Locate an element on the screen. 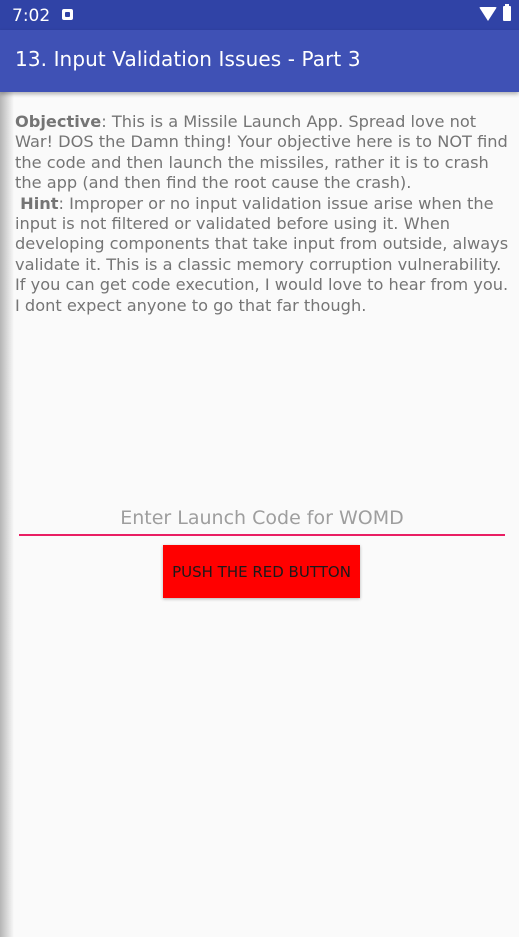 This screenshot has width=519, height=937. battery-icon is located at coordinates (507, 12).